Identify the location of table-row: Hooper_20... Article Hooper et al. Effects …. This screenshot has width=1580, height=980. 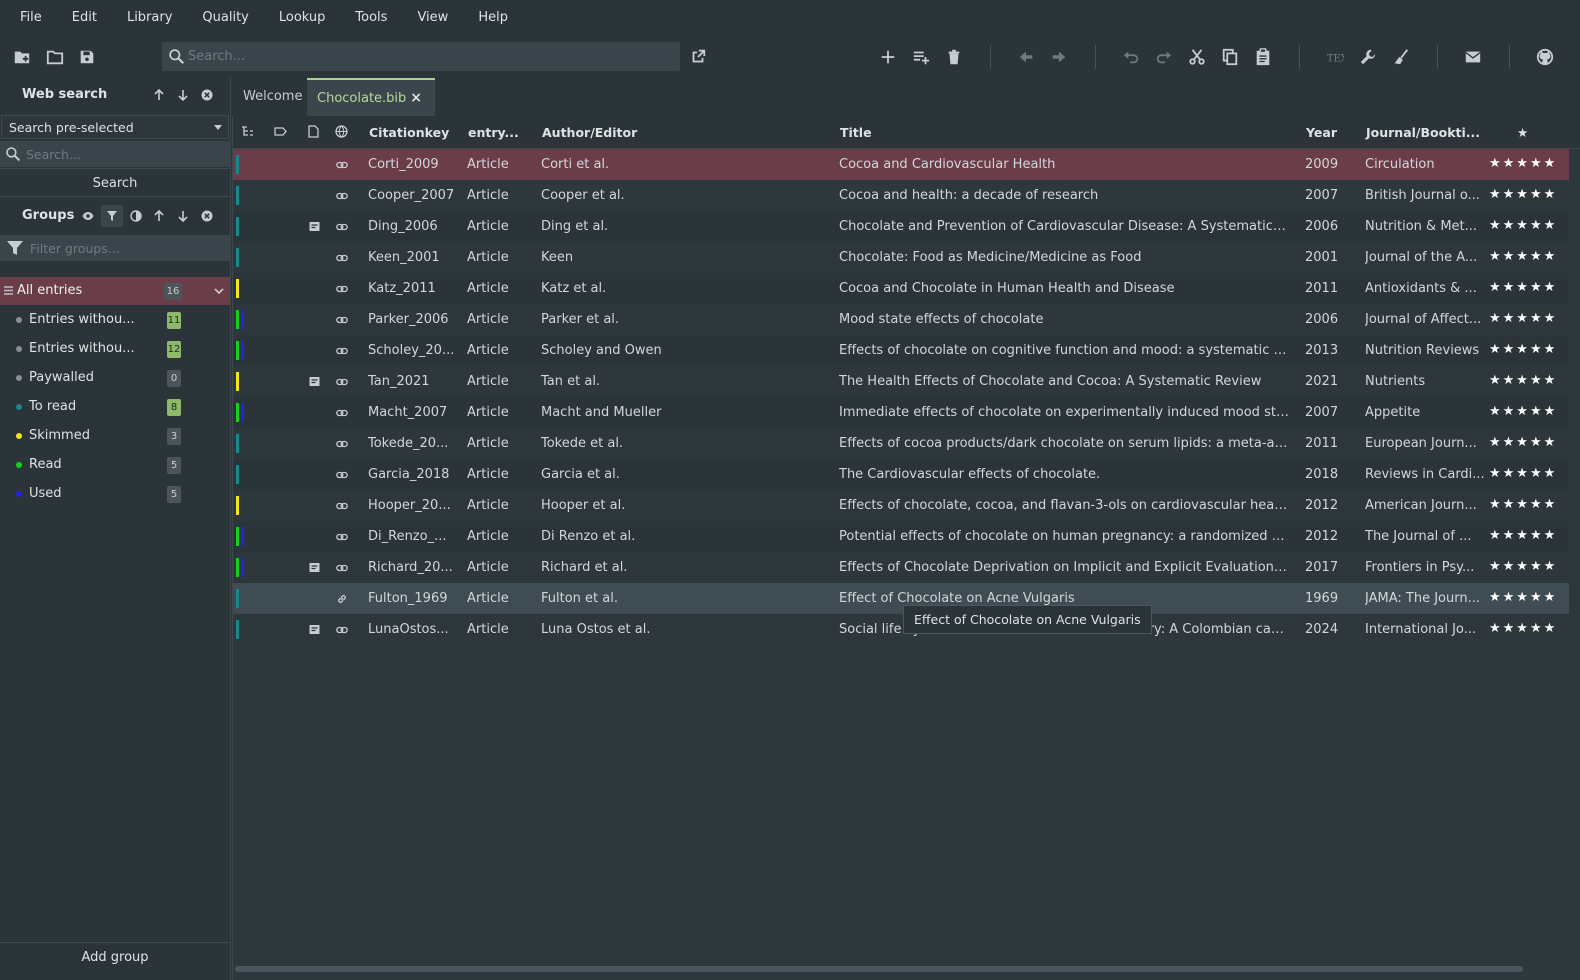
(901, 505).